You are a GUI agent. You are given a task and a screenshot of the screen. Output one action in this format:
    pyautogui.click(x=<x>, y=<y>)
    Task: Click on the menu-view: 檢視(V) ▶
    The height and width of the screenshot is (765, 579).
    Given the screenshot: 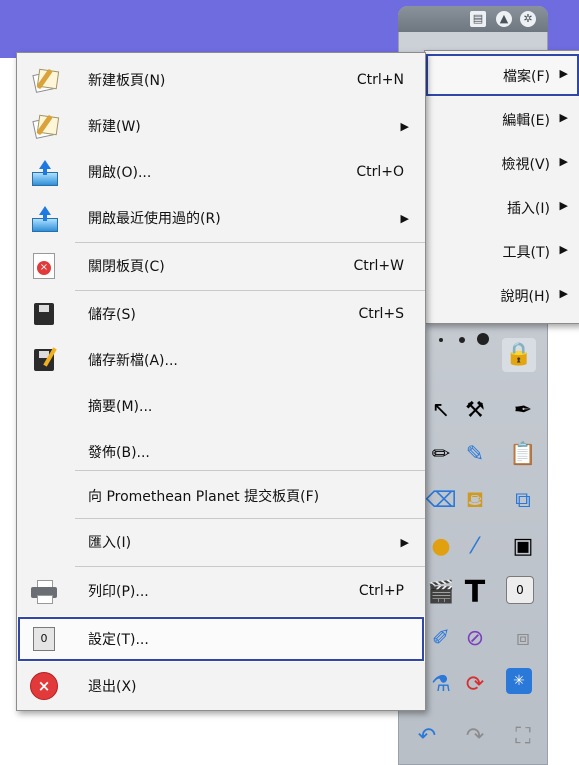 What is the action you would take?
    pyautogui.click(x=502, y=163)
    